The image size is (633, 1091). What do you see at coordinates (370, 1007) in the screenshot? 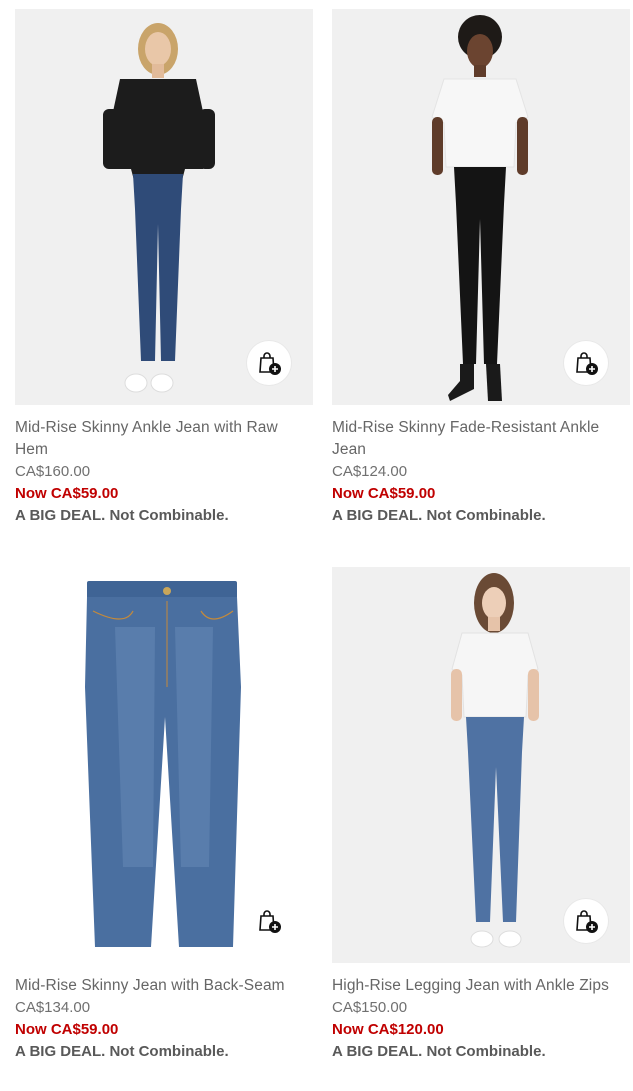
I see `original-price: CA$150.00` at bounding box center [370, 1007].